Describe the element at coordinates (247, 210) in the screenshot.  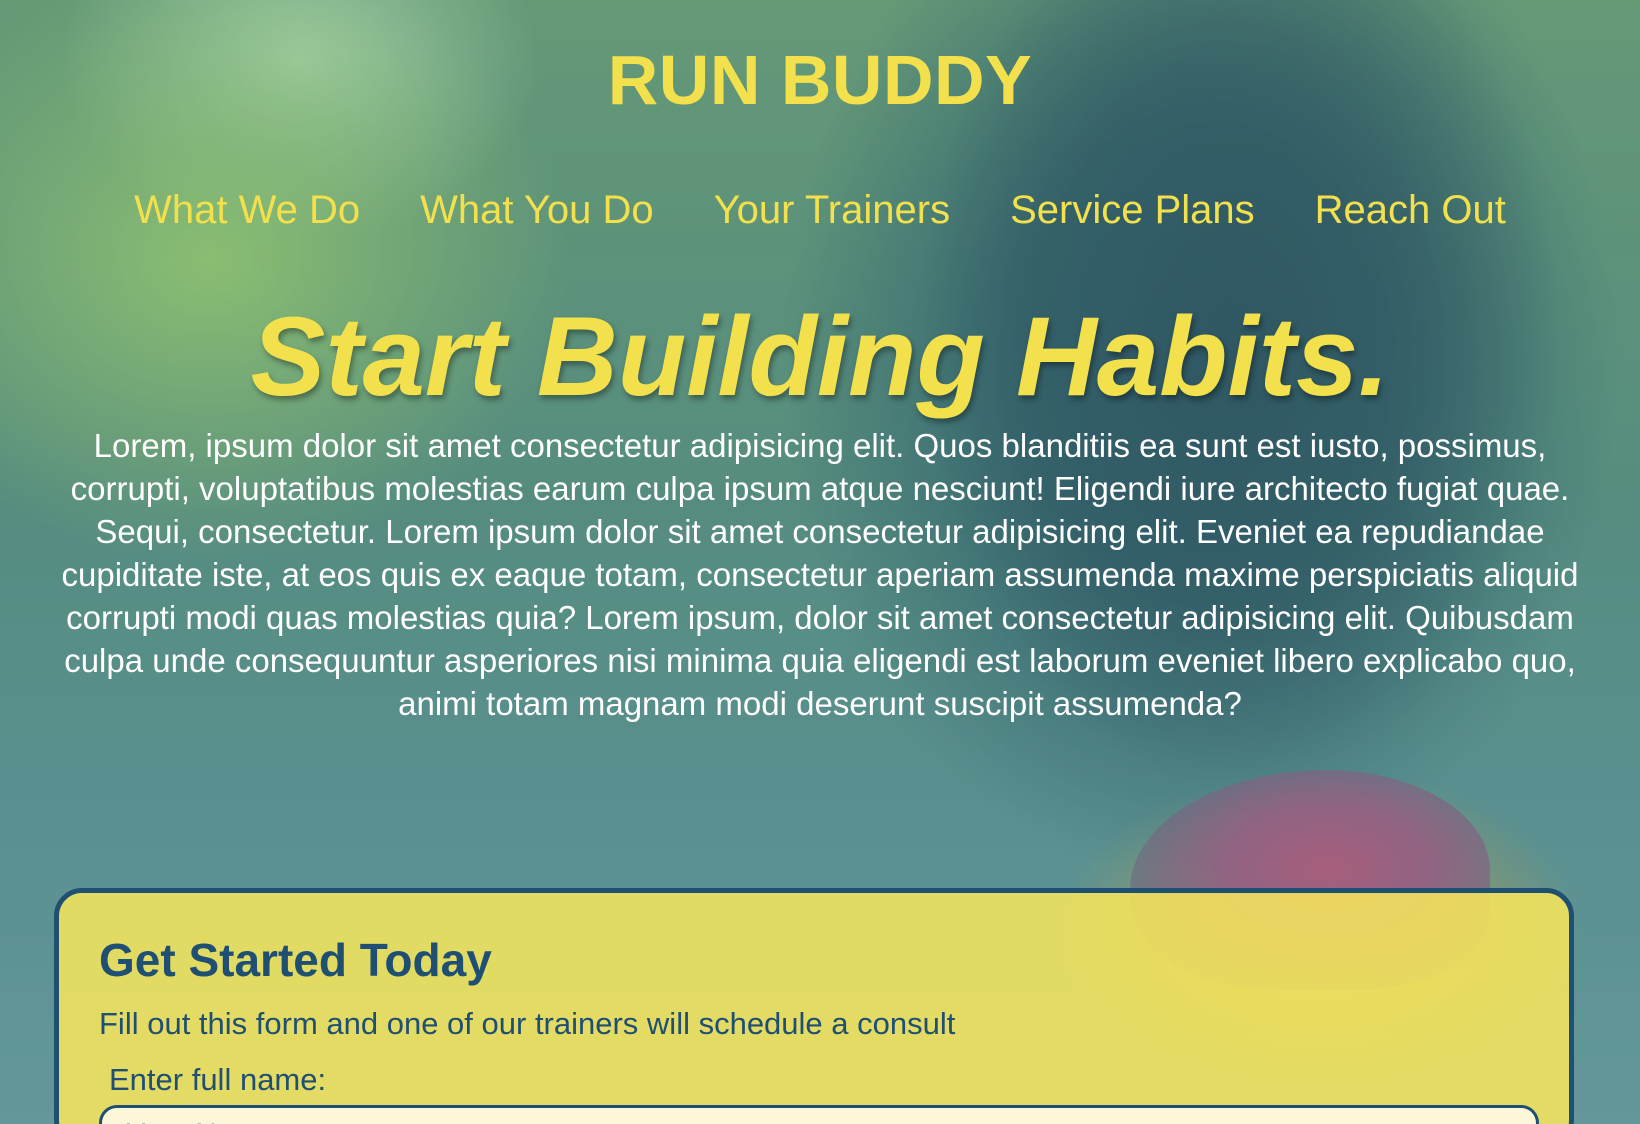
I see `nav-link-what-we-do: What We Do` at that location.